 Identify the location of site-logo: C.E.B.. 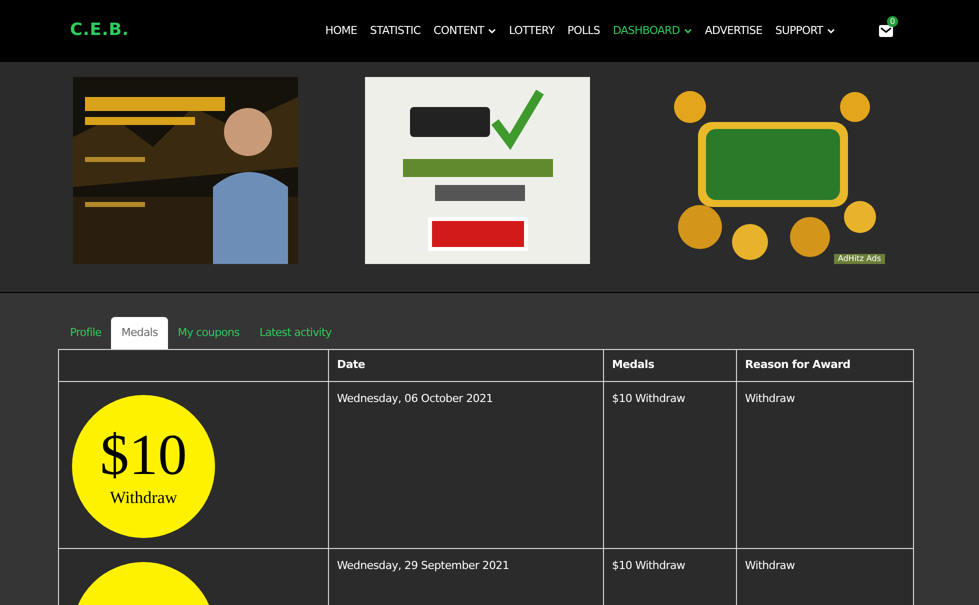
(99, 31).